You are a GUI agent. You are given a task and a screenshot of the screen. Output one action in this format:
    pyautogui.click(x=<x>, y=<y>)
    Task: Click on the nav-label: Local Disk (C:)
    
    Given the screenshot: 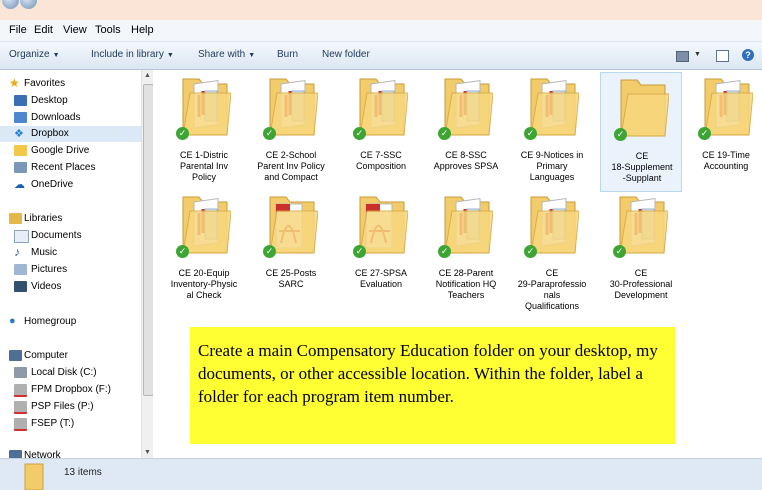 What is the action you would take?
    pyautogui.click(x=64, y=372)
    